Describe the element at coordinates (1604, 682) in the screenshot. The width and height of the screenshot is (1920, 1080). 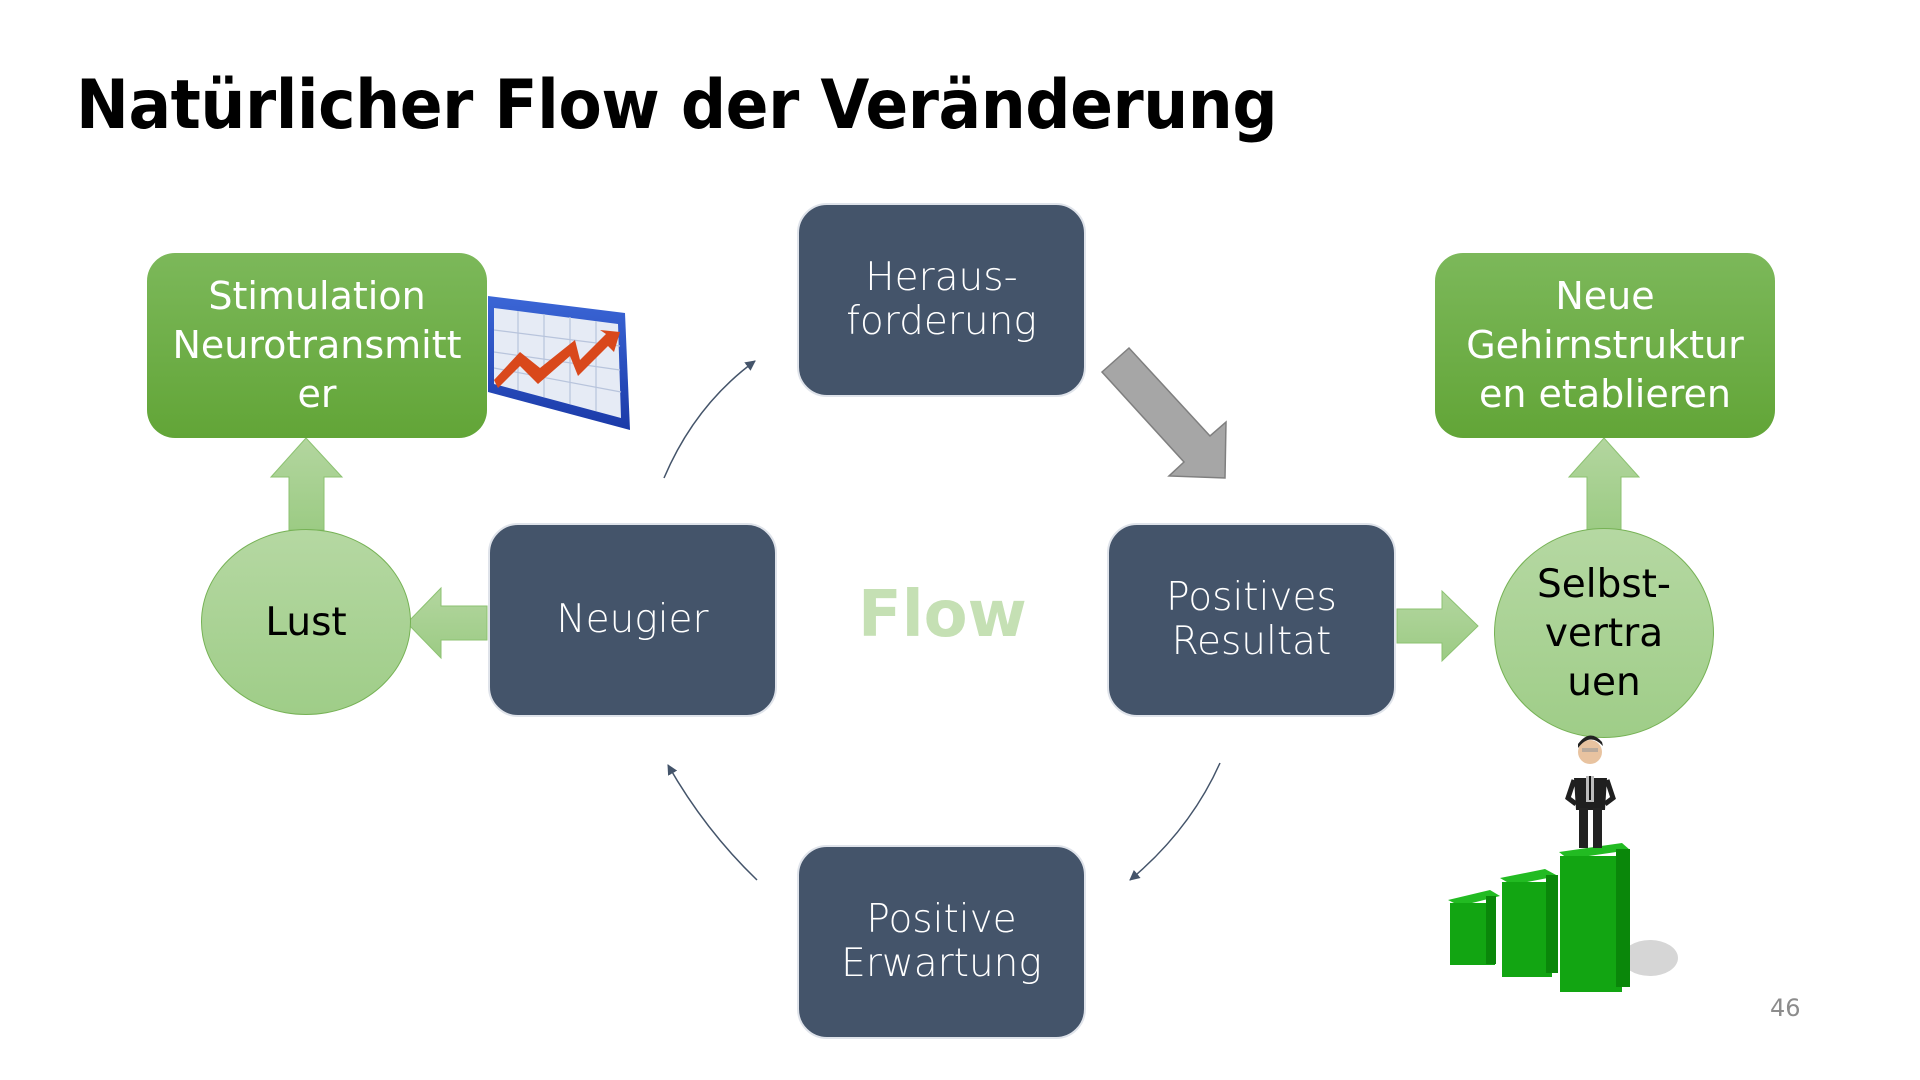
I see `circle-text-line: uen` at that location.